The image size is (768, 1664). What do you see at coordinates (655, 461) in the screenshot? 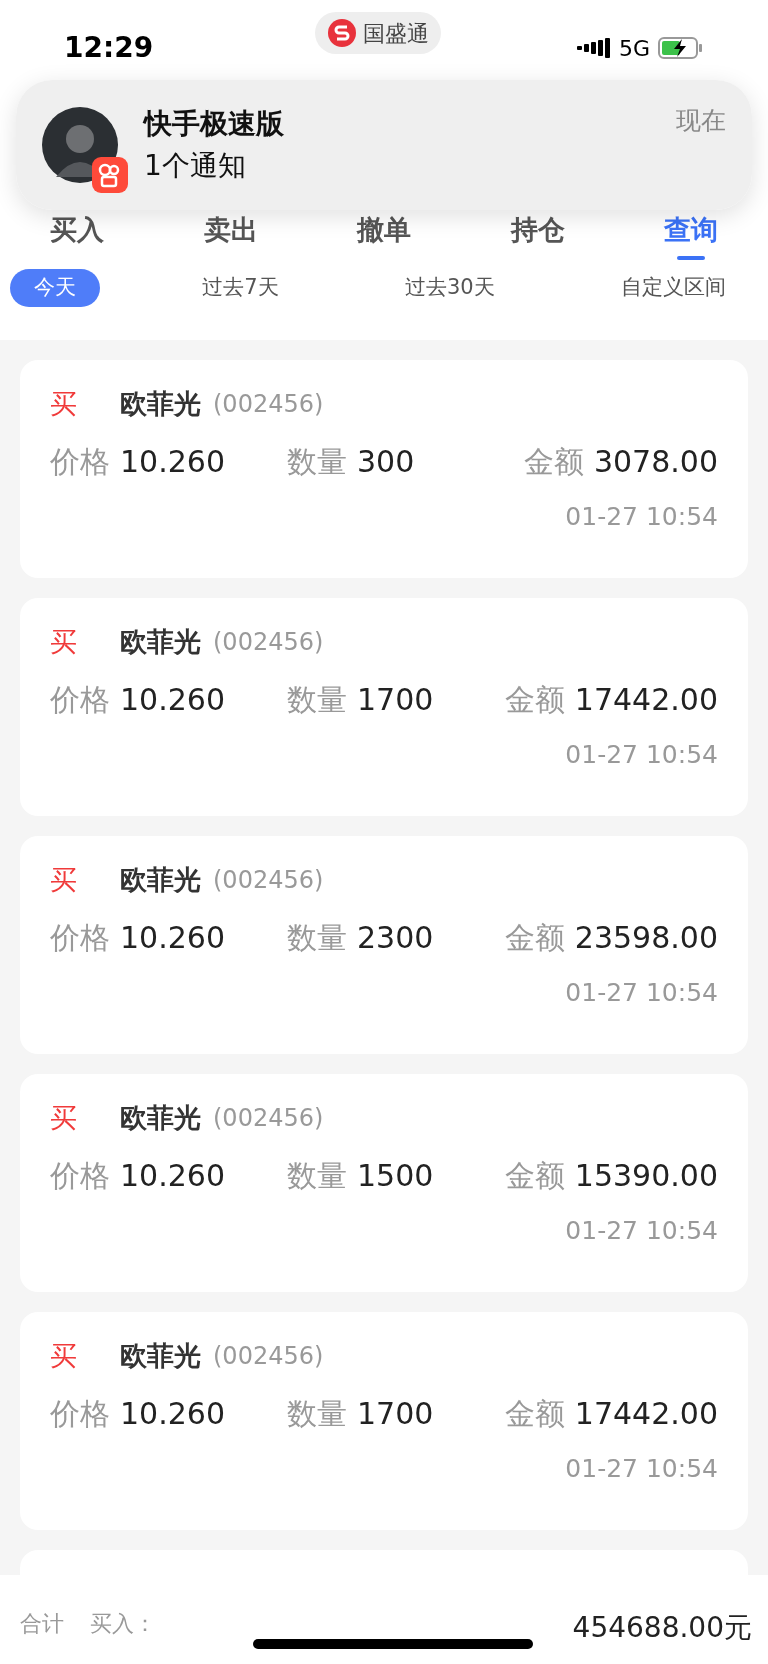
I see `amount-value: 3078.00` at bounding box center [655, 461].